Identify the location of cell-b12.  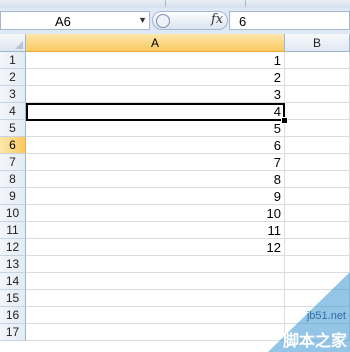
(317, 247).